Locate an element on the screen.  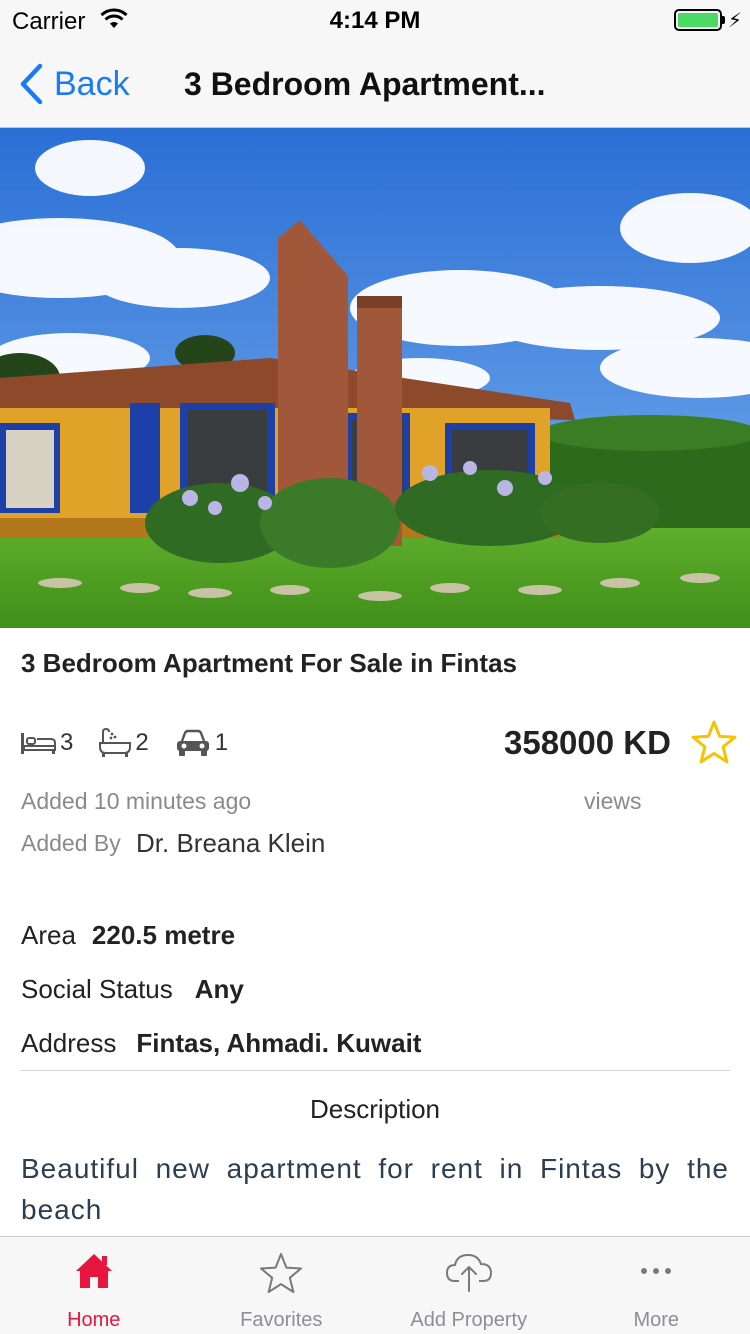
favorite-star-icon is located at coordinates (714, 742).